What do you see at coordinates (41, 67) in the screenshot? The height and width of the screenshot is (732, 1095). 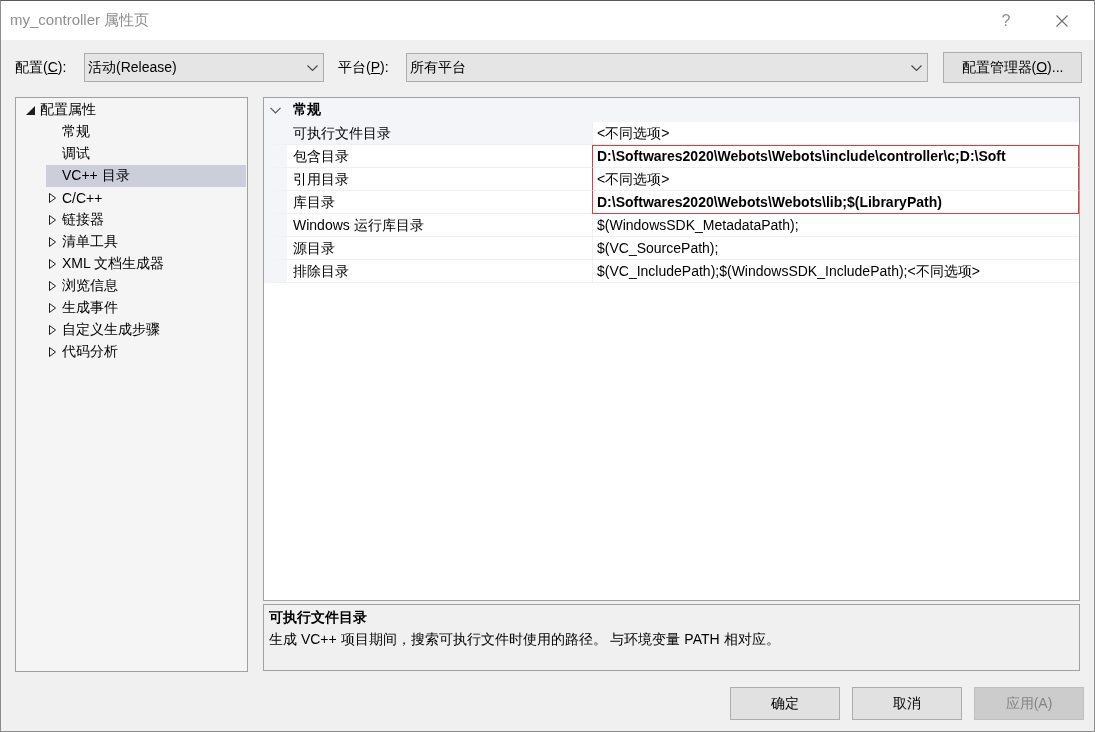 I see `field-label: 配置(C):` at bounding box center [41, 67].